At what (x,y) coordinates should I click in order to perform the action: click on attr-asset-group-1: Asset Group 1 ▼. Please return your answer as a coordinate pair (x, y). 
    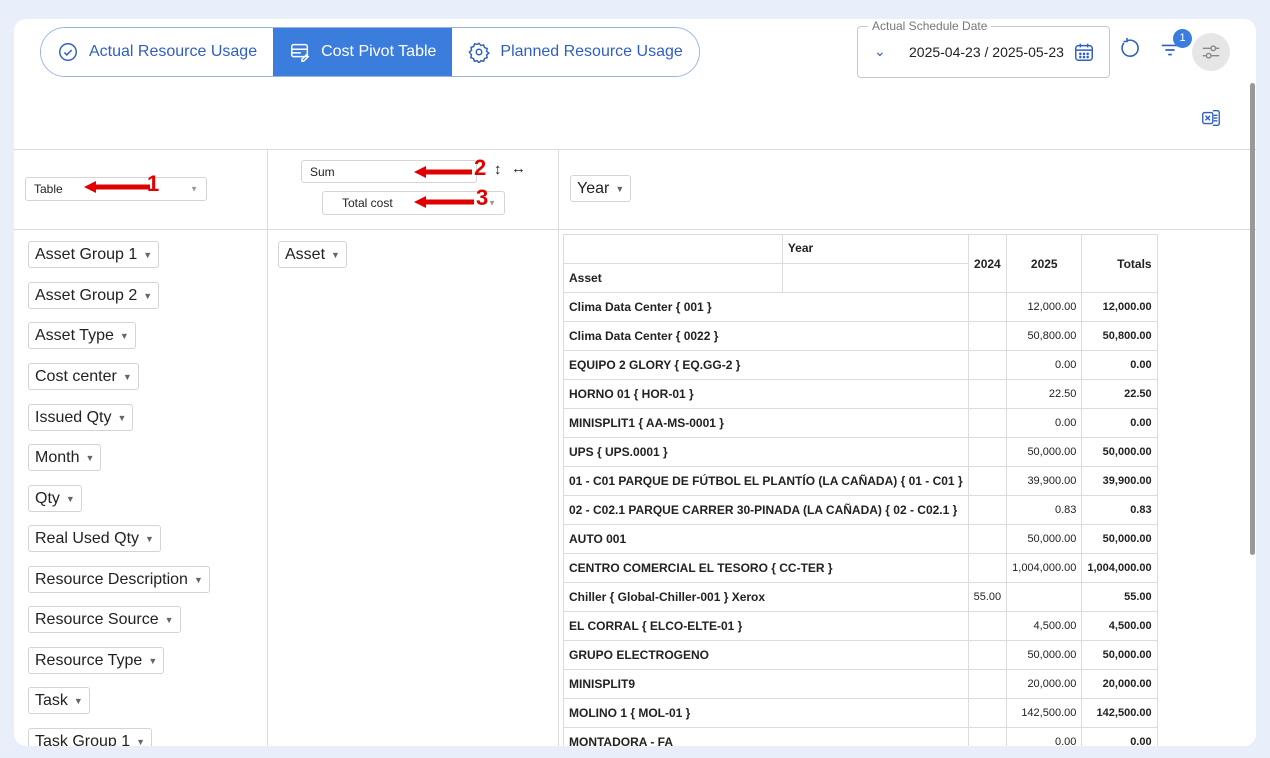
    Looking at the image, I should click on (94, 254).